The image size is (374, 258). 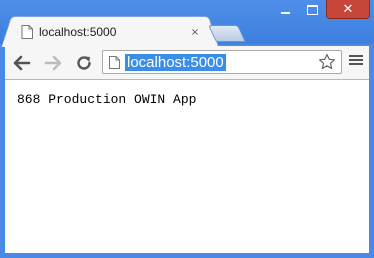 I want to click on toolbar: localhost:5000, so click(x=187, y=63).